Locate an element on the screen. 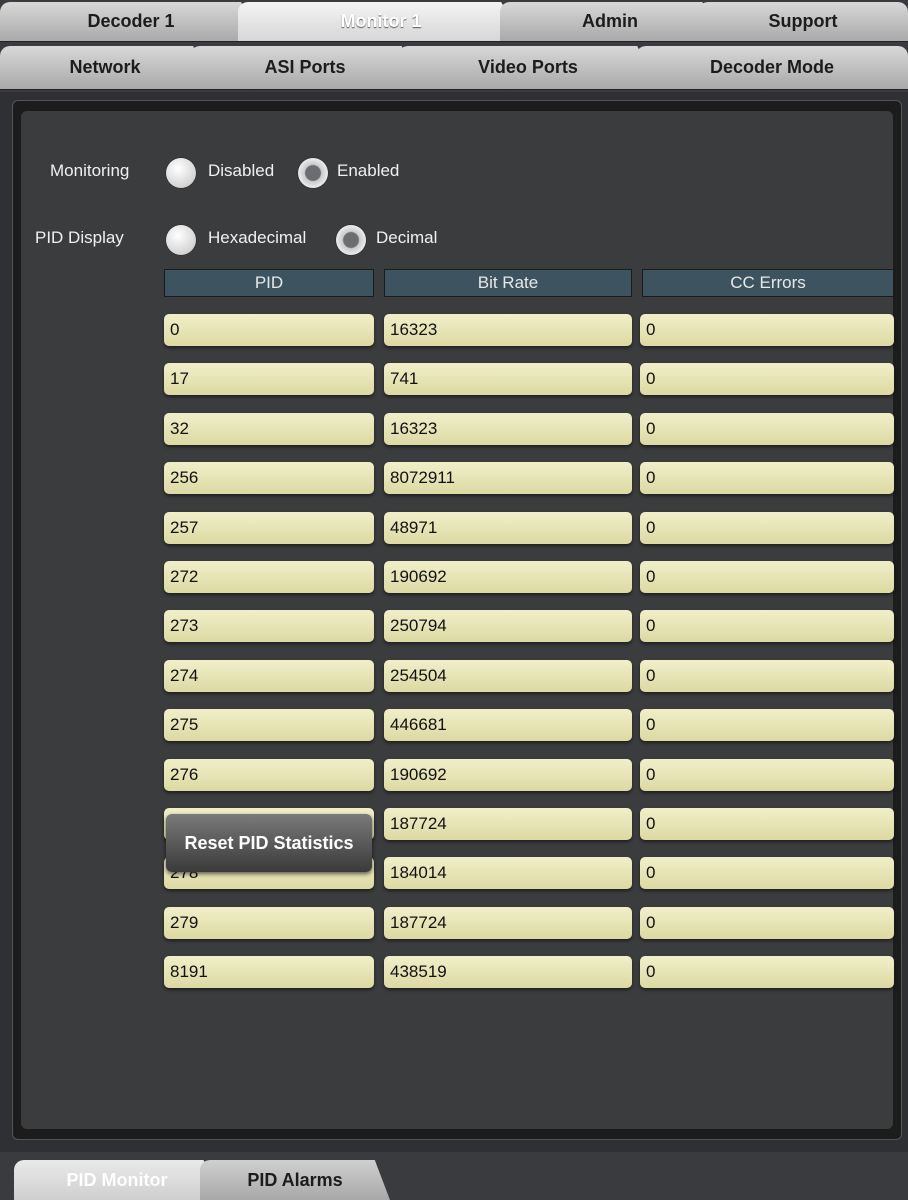 Image resolution: width=908 pixels, height=1200 pixels. column-header-cc-errors: CC Errors is located at coordinates (768, 283).